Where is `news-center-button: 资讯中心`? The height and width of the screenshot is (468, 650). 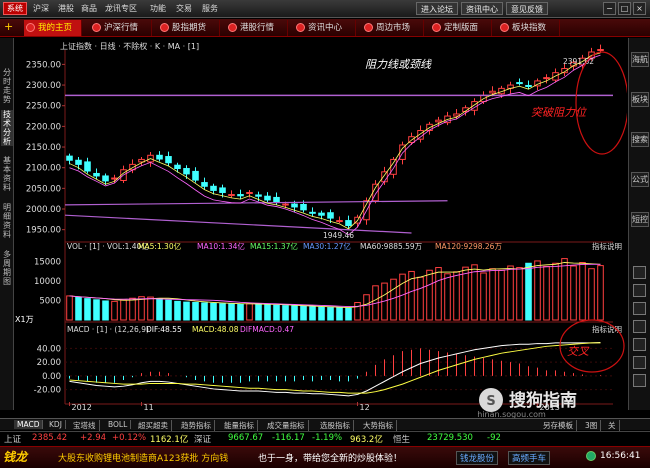
news-center-button: 资讯中心 is located at coordinates (482, 8).